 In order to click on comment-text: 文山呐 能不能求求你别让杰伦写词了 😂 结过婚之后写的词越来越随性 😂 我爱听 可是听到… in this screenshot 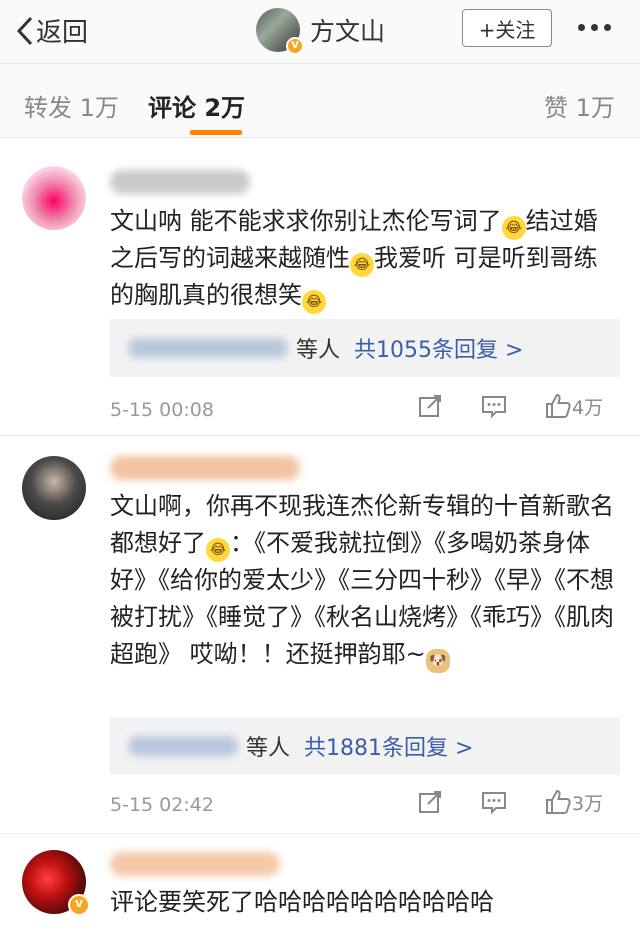, I will do `click(365, 258)`.